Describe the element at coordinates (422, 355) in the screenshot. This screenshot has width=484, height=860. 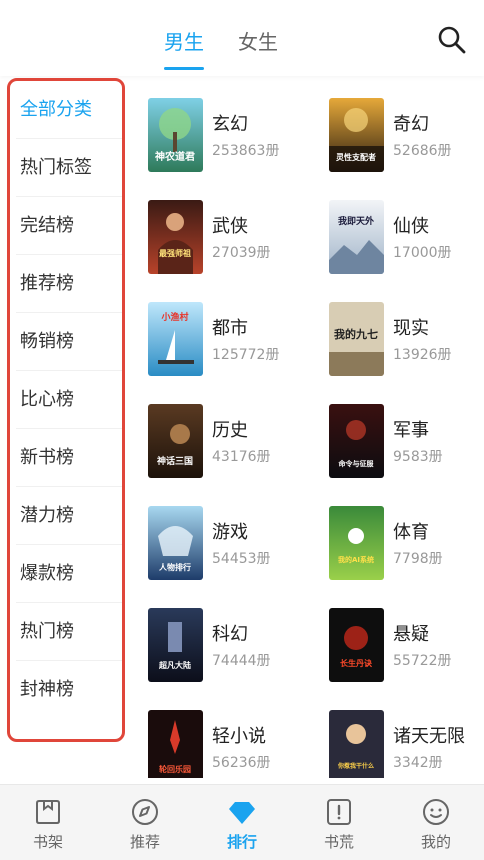
I see `category-book-count: 13926册` at that location.